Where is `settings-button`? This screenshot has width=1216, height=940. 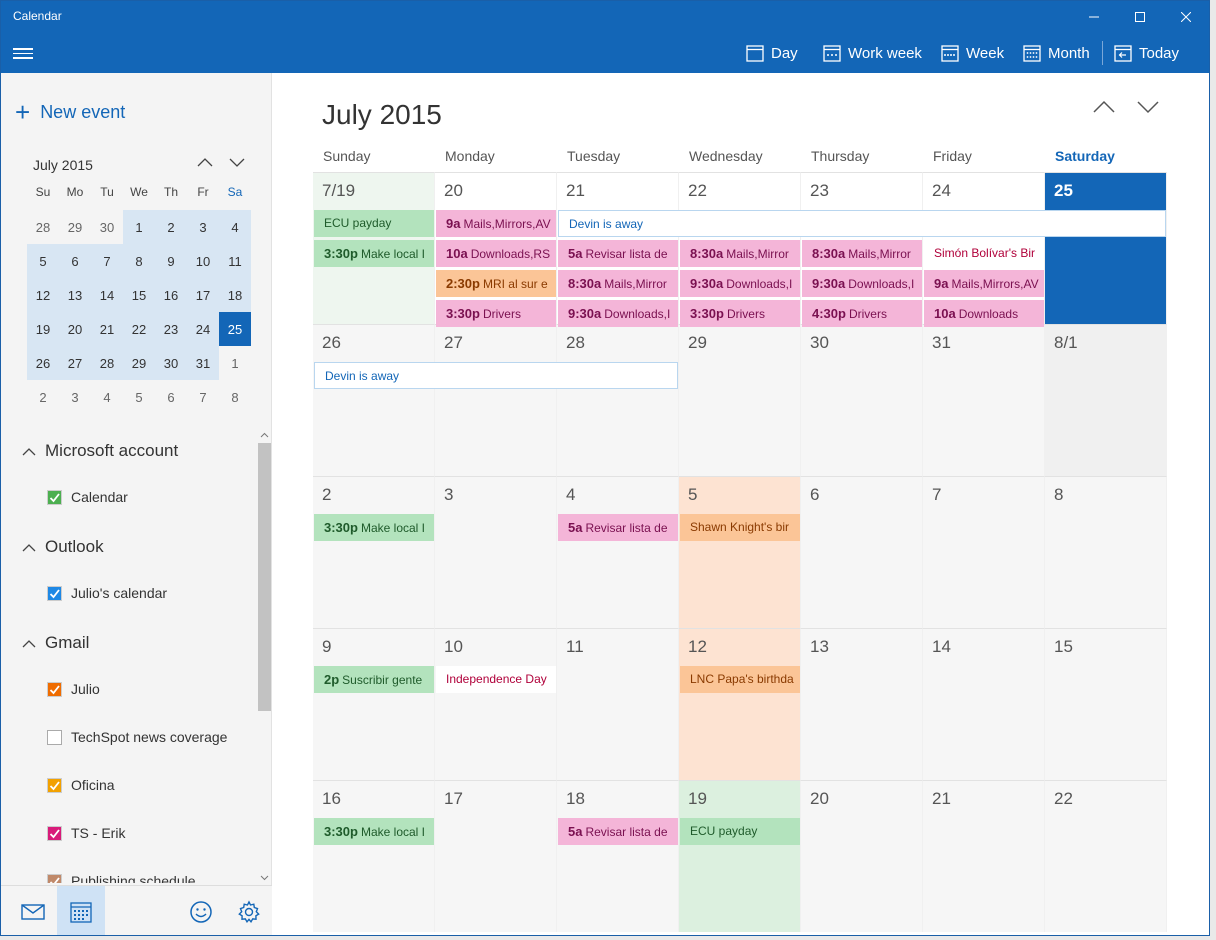 settings-button is located at coordinates (249, 910).